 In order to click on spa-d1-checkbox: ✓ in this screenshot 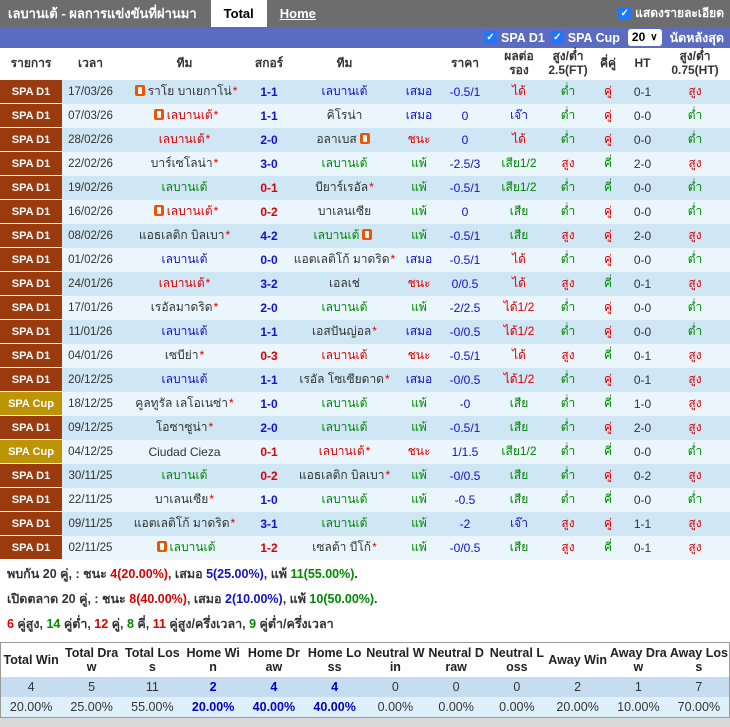, I will do `click(491, 37)`.